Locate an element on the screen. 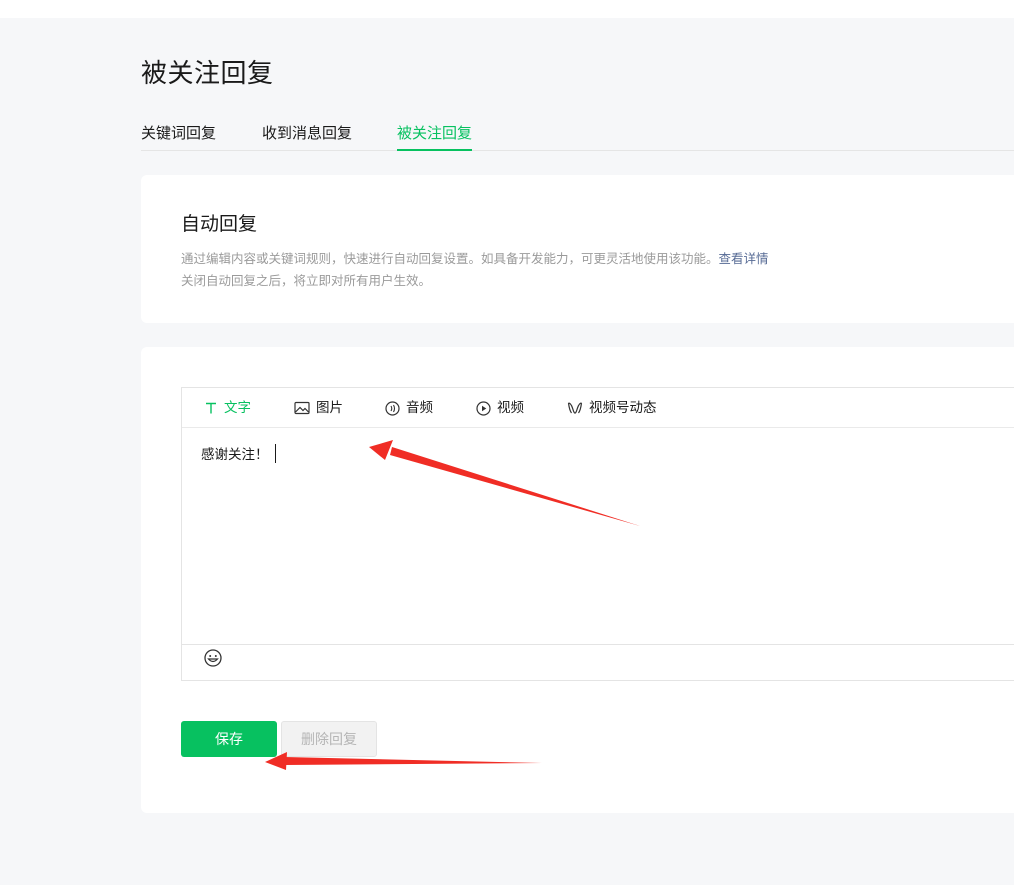 This screenshot has height=885, width=1014. auto-reply-title: 自动回复 is located at coordinates (219, 224).